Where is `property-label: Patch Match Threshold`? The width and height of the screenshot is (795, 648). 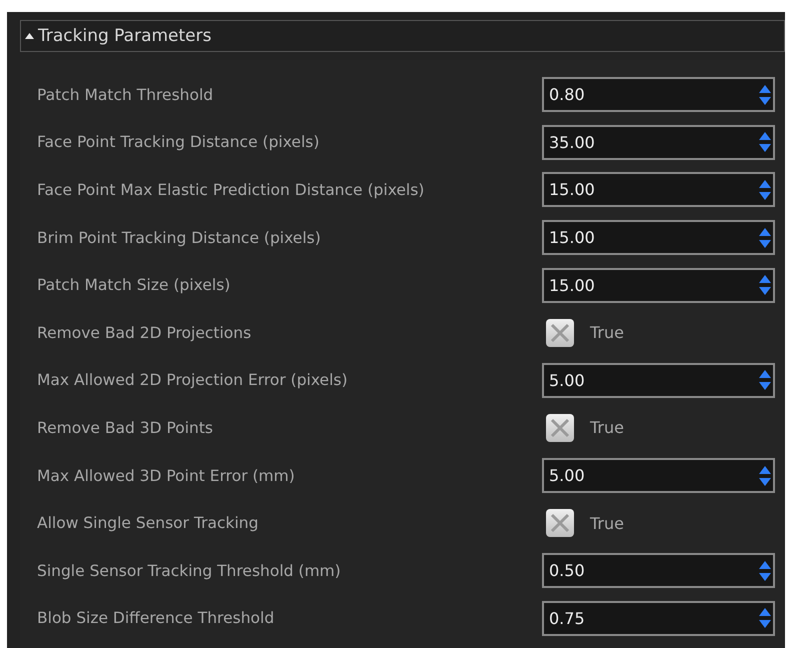
property-label: Patch Match Threshold is located at coordinates (125, 95).